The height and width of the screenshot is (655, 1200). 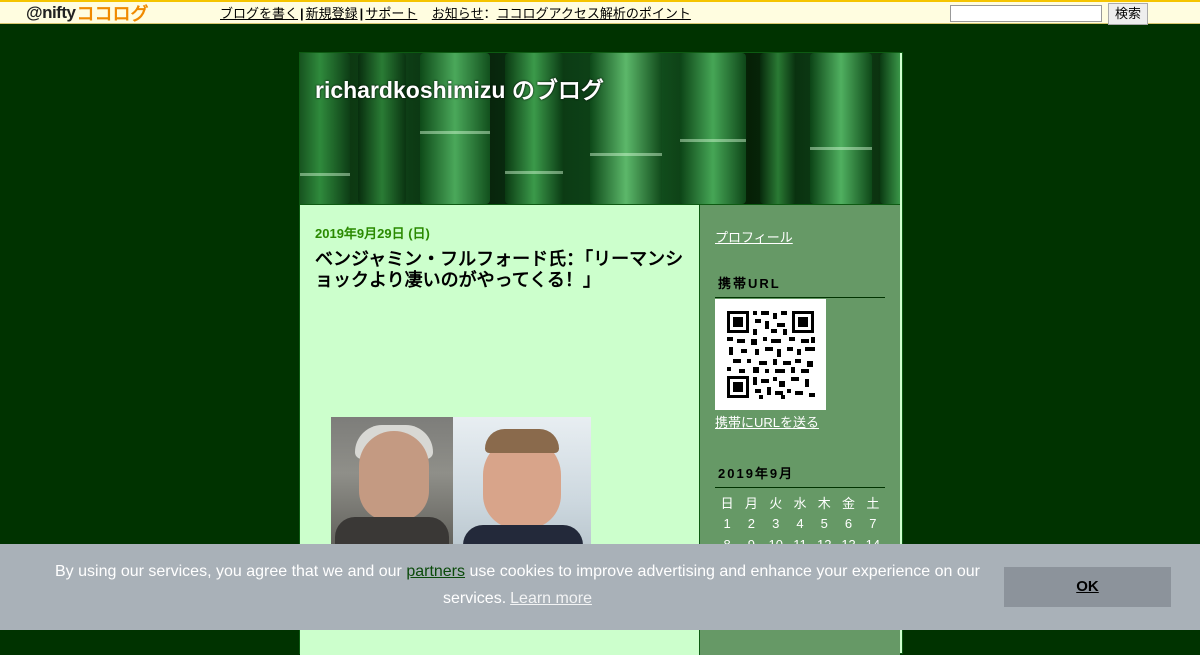 I want to click on calendar-heading: 2019年9月, so click(x=800, y=475).